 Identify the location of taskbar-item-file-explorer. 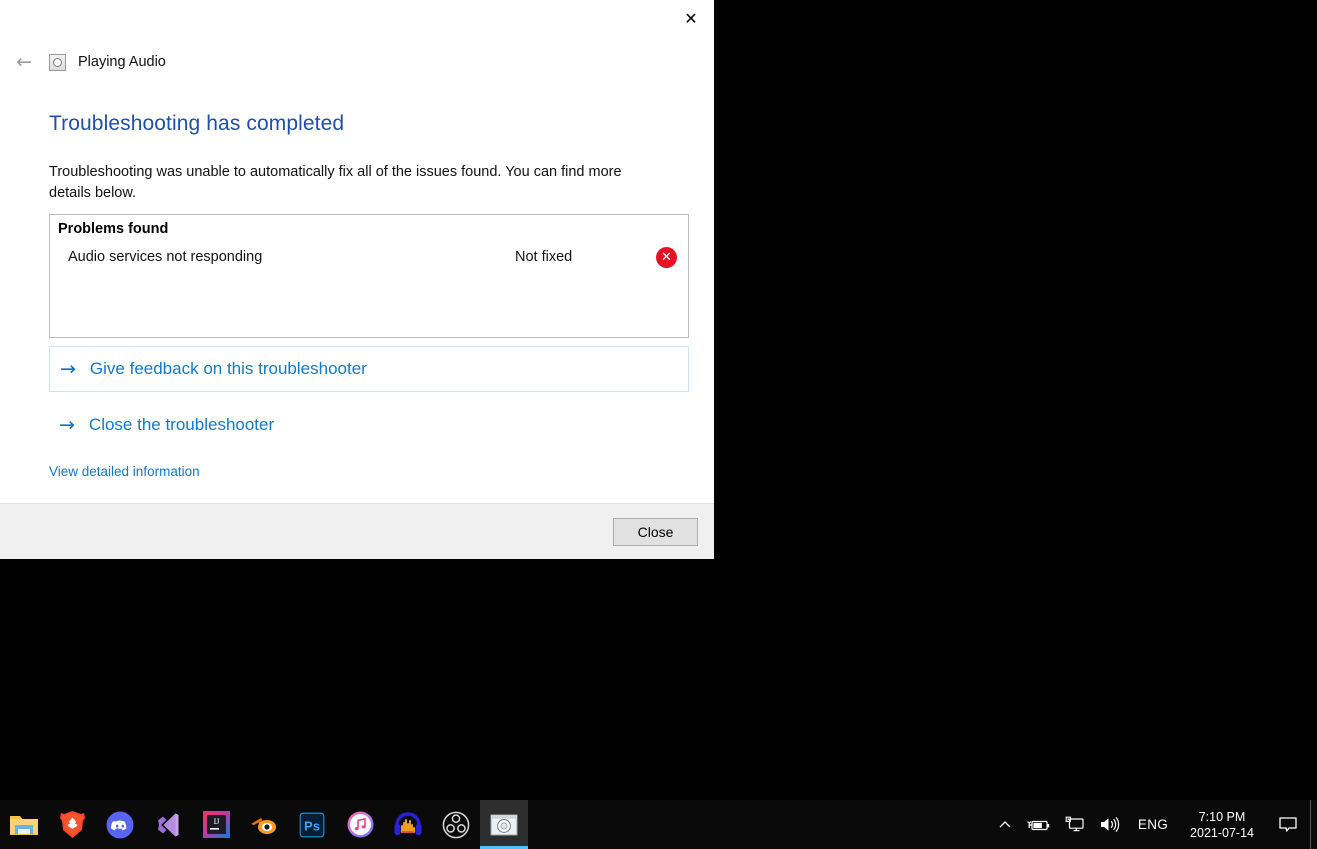
(24, 824).